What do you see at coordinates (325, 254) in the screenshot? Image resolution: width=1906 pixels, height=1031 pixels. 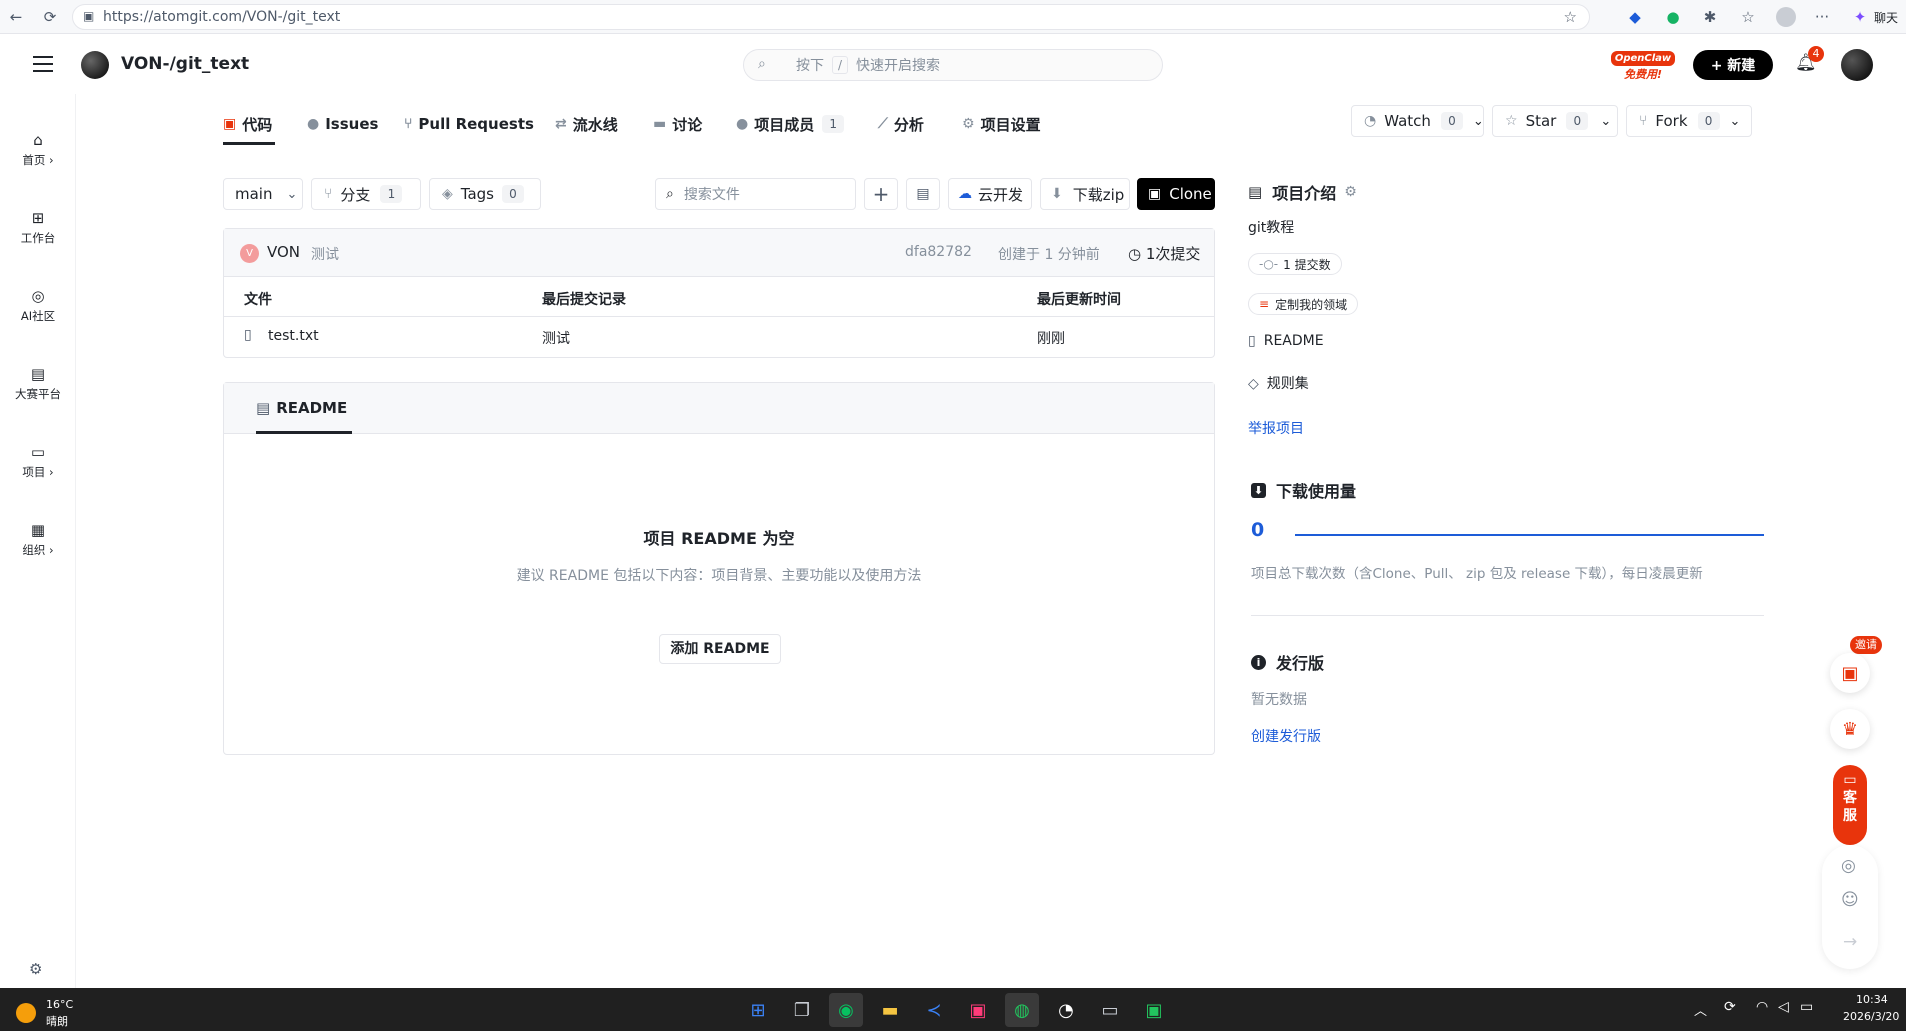 I see `commit-message: 测试` at bounding box center [325, 254].